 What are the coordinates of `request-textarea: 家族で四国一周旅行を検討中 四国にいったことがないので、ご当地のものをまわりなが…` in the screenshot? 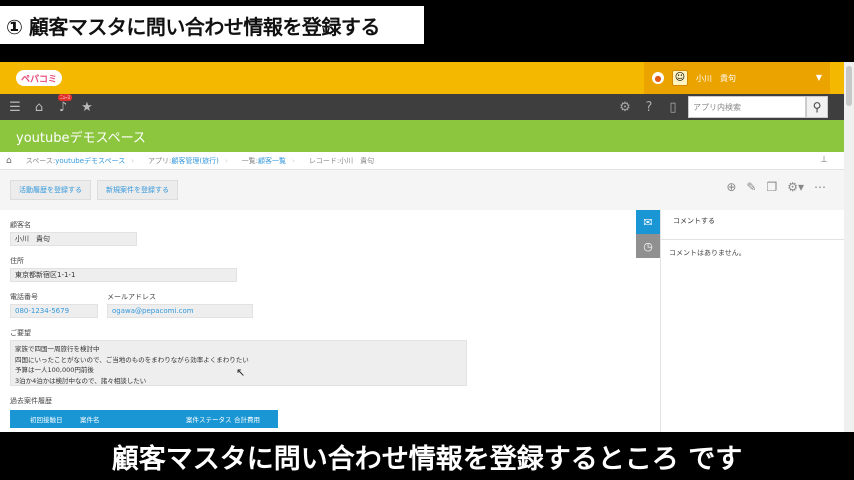 It's located at (238, 363).